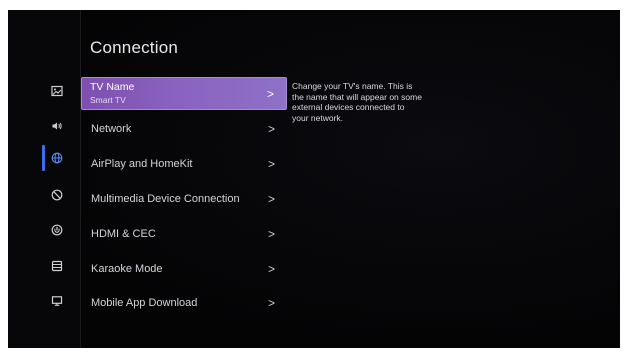  I want to click on menu-item-hdmi-cec: HDMI & CEC >, so click(184, 233).